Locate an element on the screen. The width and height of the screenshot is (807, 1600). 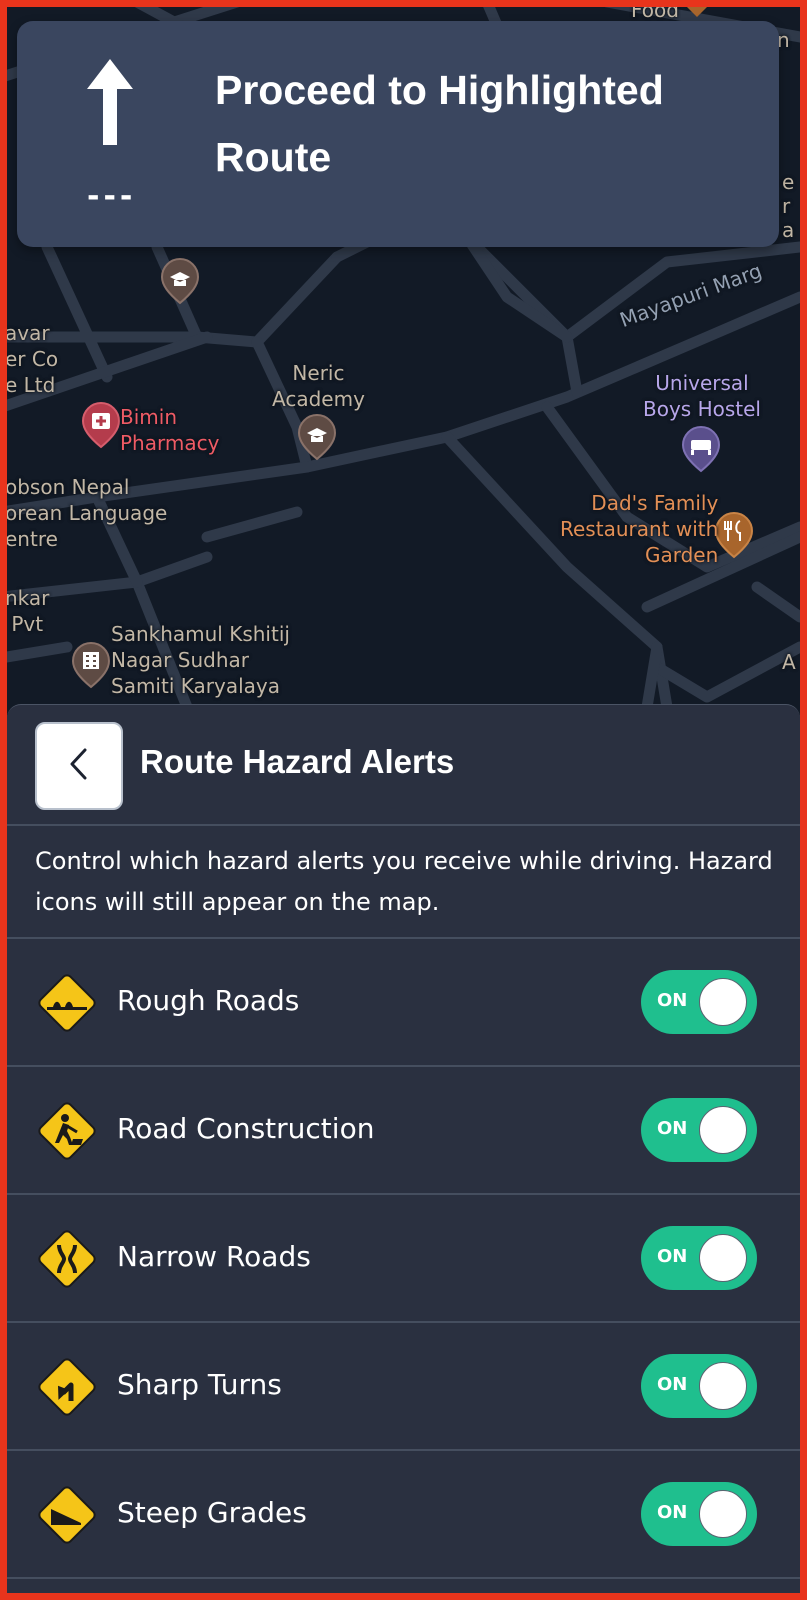
map-label: a is located at coordinates (788, 230).